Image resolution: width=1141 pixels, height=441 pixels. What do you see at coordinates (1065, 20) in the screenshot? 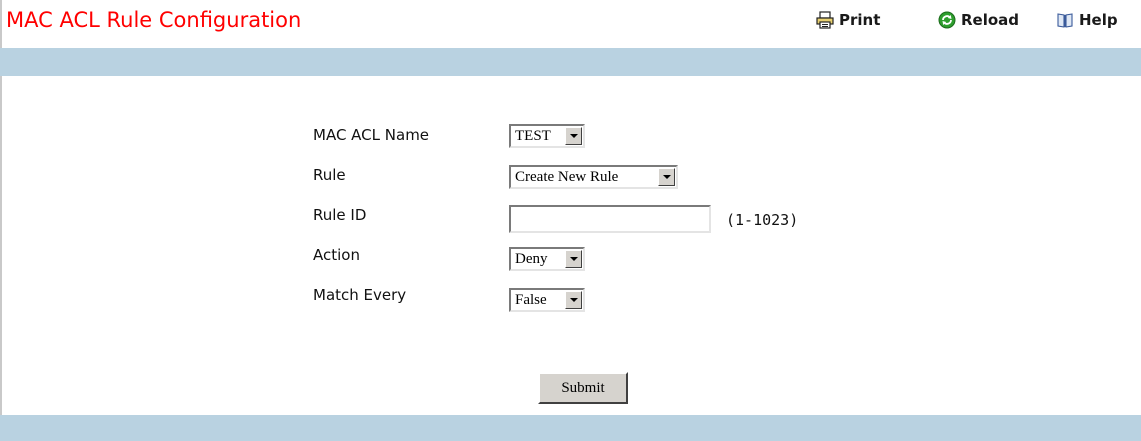
I see `book-icon` at bounding box center [1065, 20].